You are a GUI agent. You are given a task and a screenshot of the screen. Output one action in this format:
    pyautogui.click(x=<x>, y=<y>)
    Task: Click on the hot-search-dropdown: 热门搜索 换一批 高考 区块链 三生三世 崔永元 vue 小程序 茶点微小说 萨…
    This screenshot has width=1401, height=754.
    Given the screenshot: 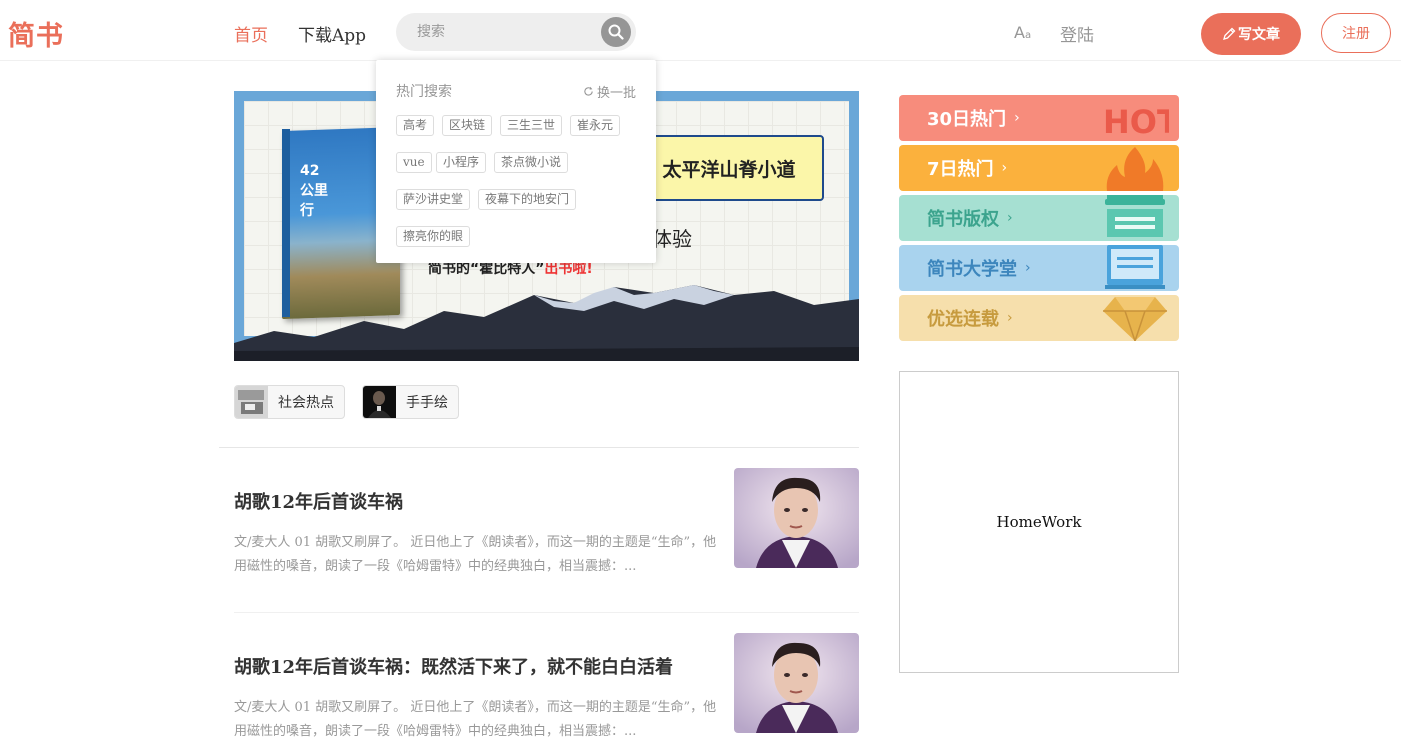 What is the action you would take?
    pyautogui.click(x=516, y=161)
    